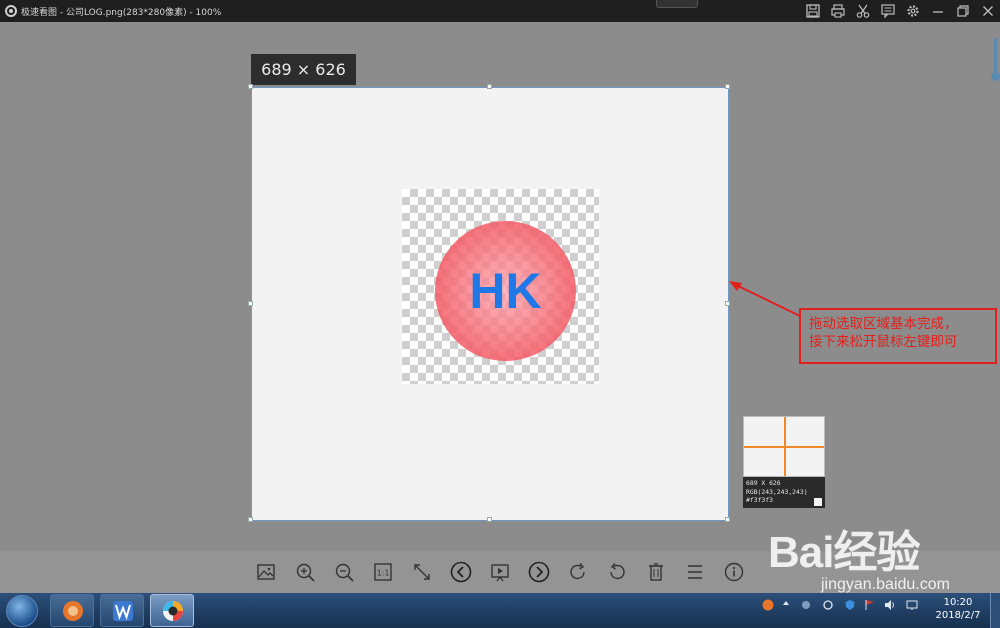 The width and height of the screenshot is (1000, 628). I want to click on prev-icon, so click(461, 572).